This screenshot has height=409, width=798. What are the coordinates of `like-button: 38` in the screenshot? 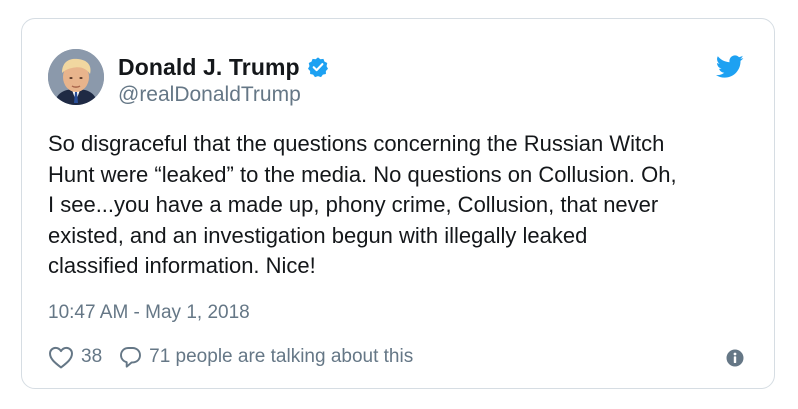 It's located at (75, 357).